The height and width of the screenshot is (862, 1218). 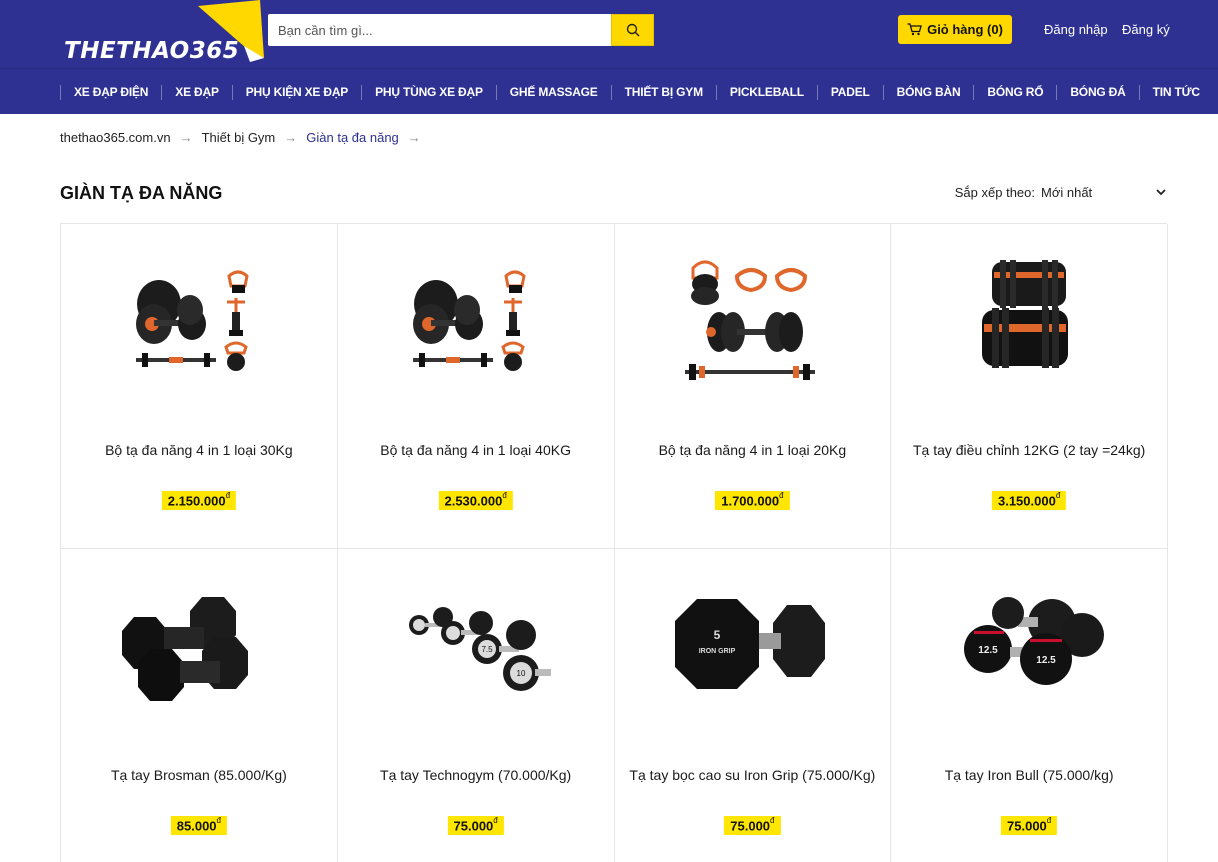 What do you see at coordinates (753, 450) in the screenshot?
I see `product-name: Bộ tạ đa năng 4 in 1 loại 20Kg` at bounding box center [753, 450].